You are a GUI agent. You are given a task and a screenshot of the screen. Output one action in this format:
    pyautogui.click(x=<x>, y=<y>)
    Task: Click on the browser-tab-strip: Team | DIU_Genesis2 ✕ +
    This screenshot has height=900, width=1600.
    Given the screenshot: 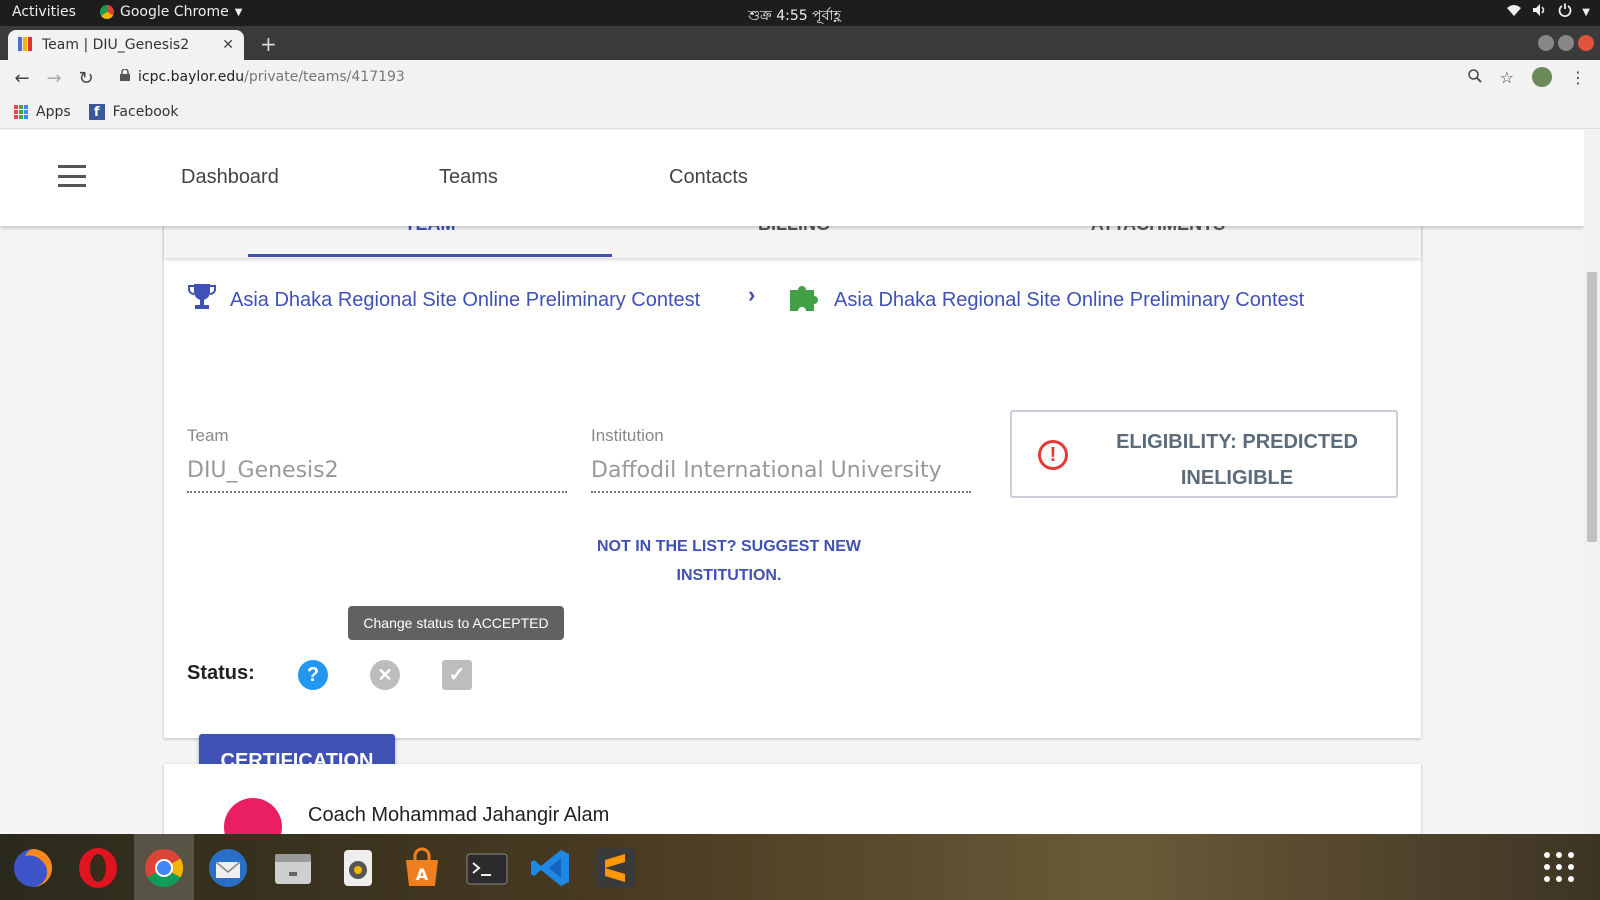 What is the action you would take?
    pyautogui.click(x=800, y=43)
    